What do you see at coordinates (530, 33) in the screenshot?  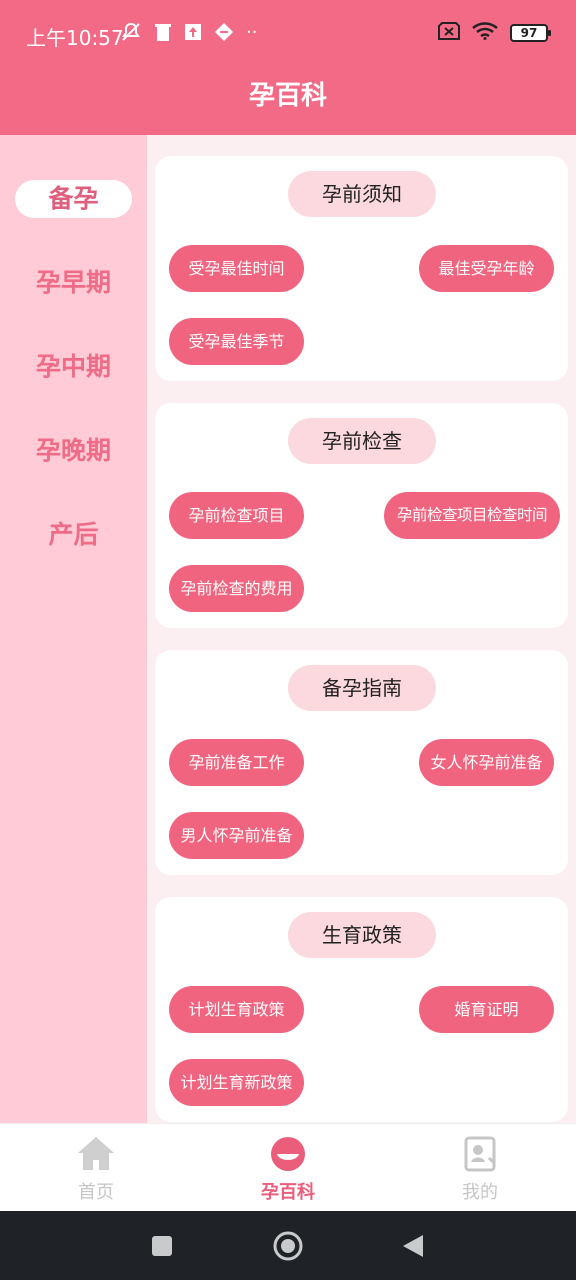 I see `battery-indicator: 97` at bounding box center [530, 33].